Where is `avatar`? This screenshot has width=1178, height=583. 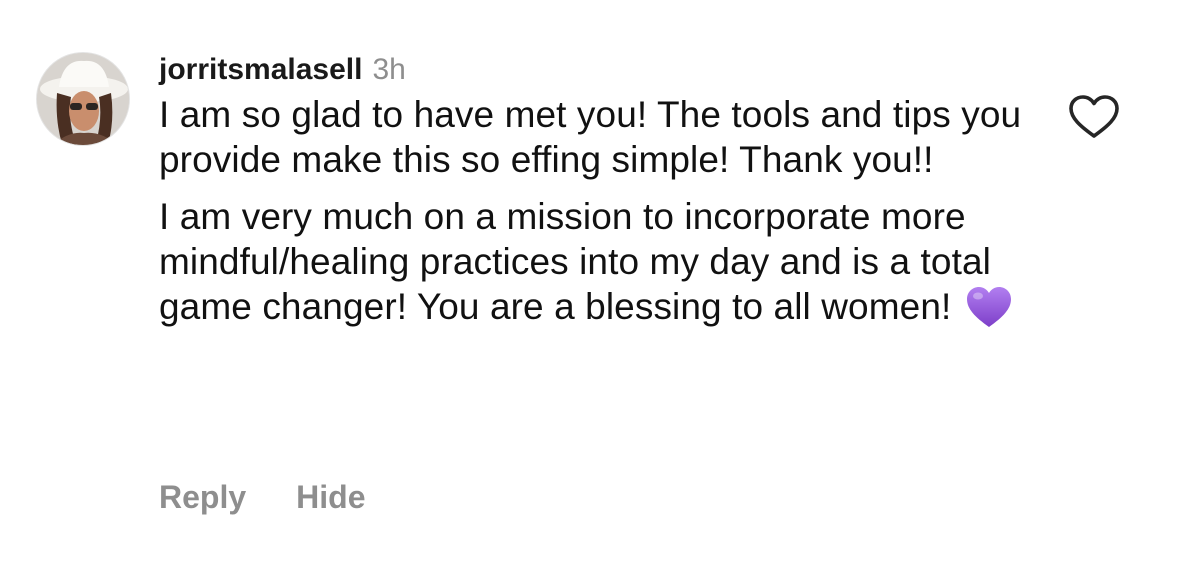 avatar is located at coordinates (83, 99).